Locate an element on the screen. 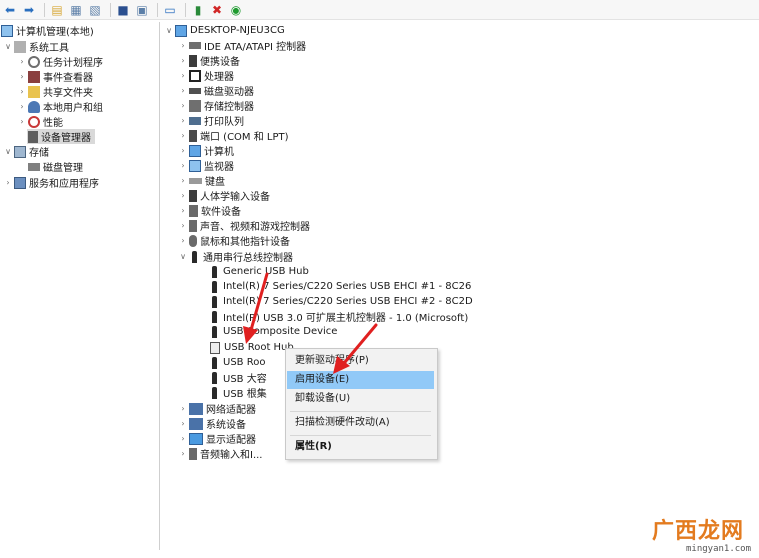  usb-device-root-hub-selected: USB Root Hub is located at coordinates (251, 347).